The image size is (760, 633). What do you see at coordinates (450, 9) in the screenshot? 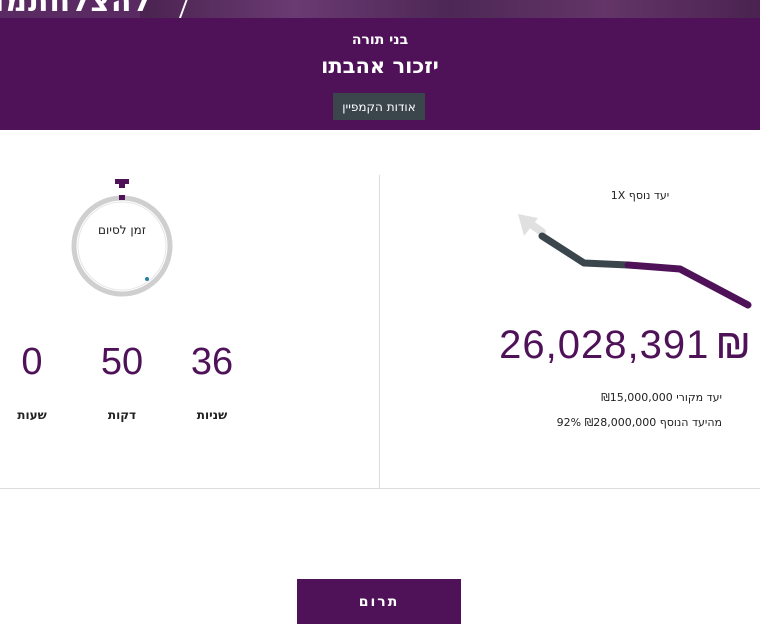
I see `banner-texture` at bounding box center [450, 9].